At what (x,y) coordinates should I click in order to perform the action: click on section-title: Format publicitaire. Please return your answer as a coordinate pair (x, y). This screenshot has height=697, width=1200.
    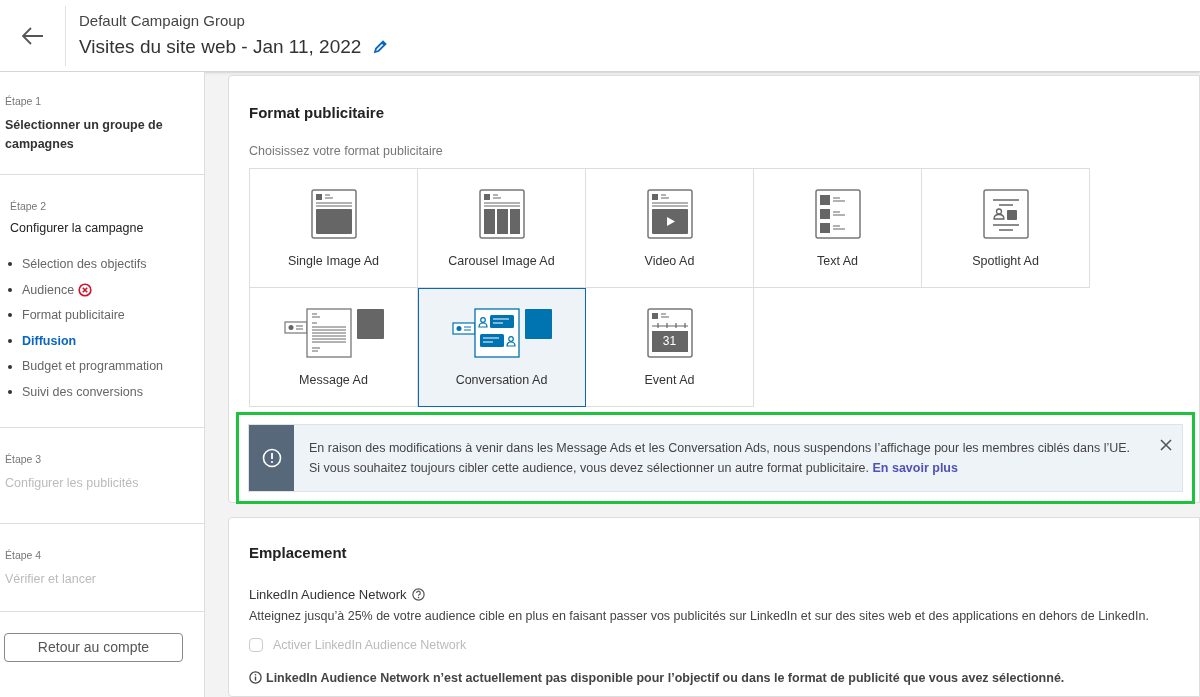
    Looking at the image, I should click on (317, 113).